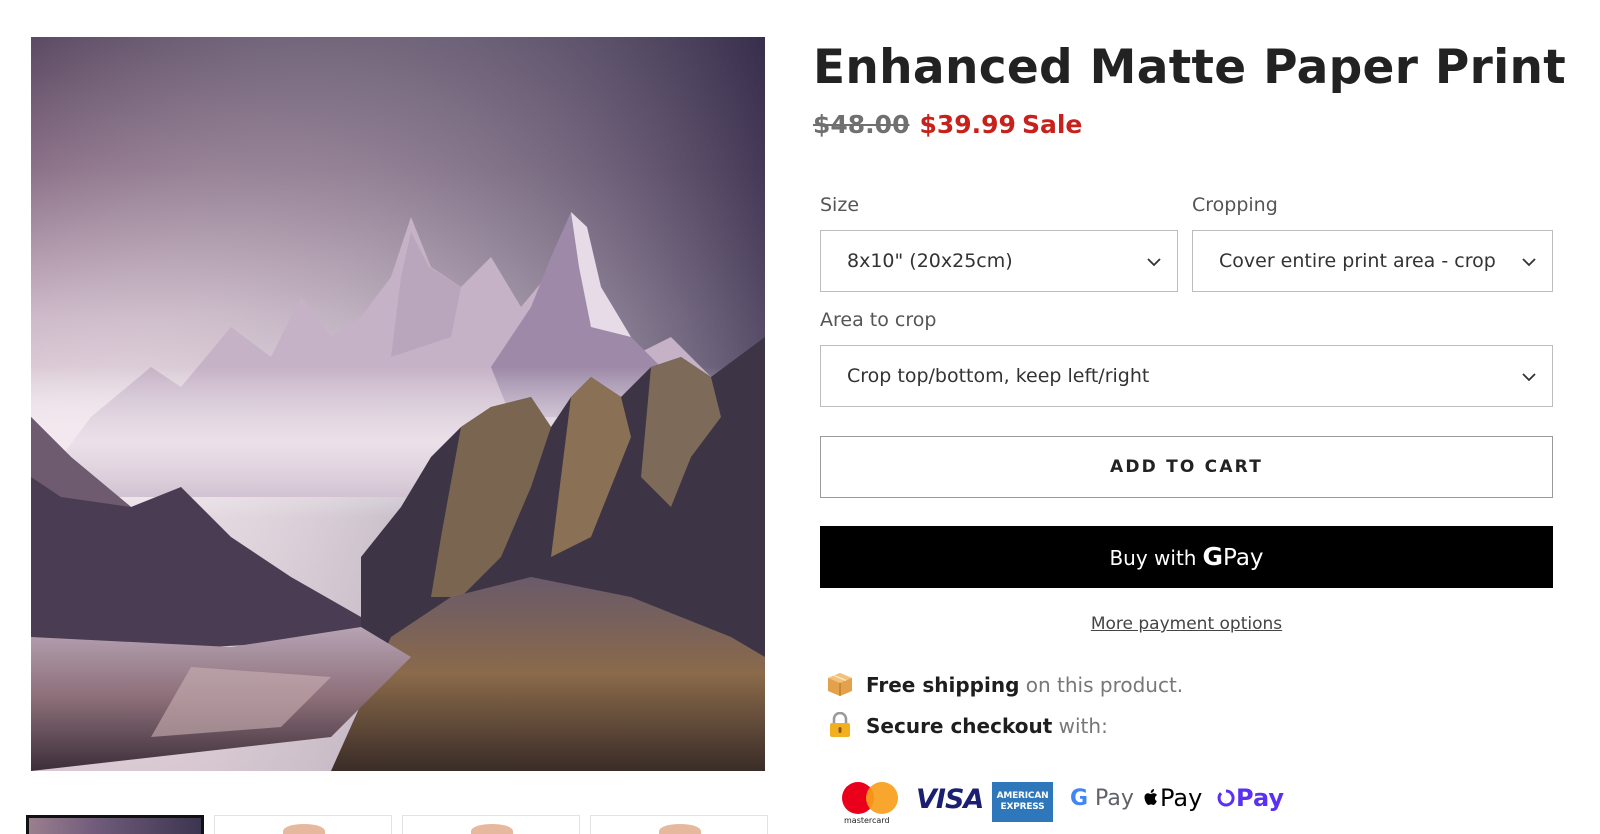  What do you see at coordinates (1101, 685) in the screenshot?
I see `free-shipping-rest: on this product.` at bounding box center [1101, 685].